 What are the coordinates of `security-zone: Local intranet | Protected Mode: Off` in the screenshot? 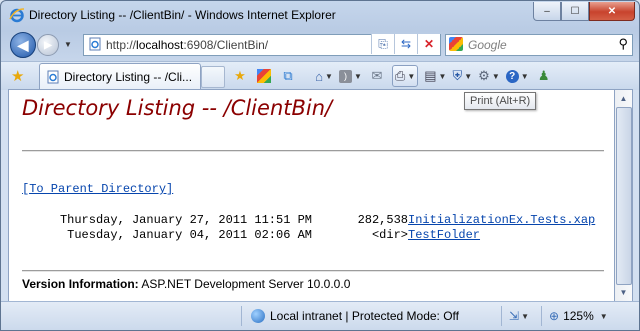 It's located at (355, 316).